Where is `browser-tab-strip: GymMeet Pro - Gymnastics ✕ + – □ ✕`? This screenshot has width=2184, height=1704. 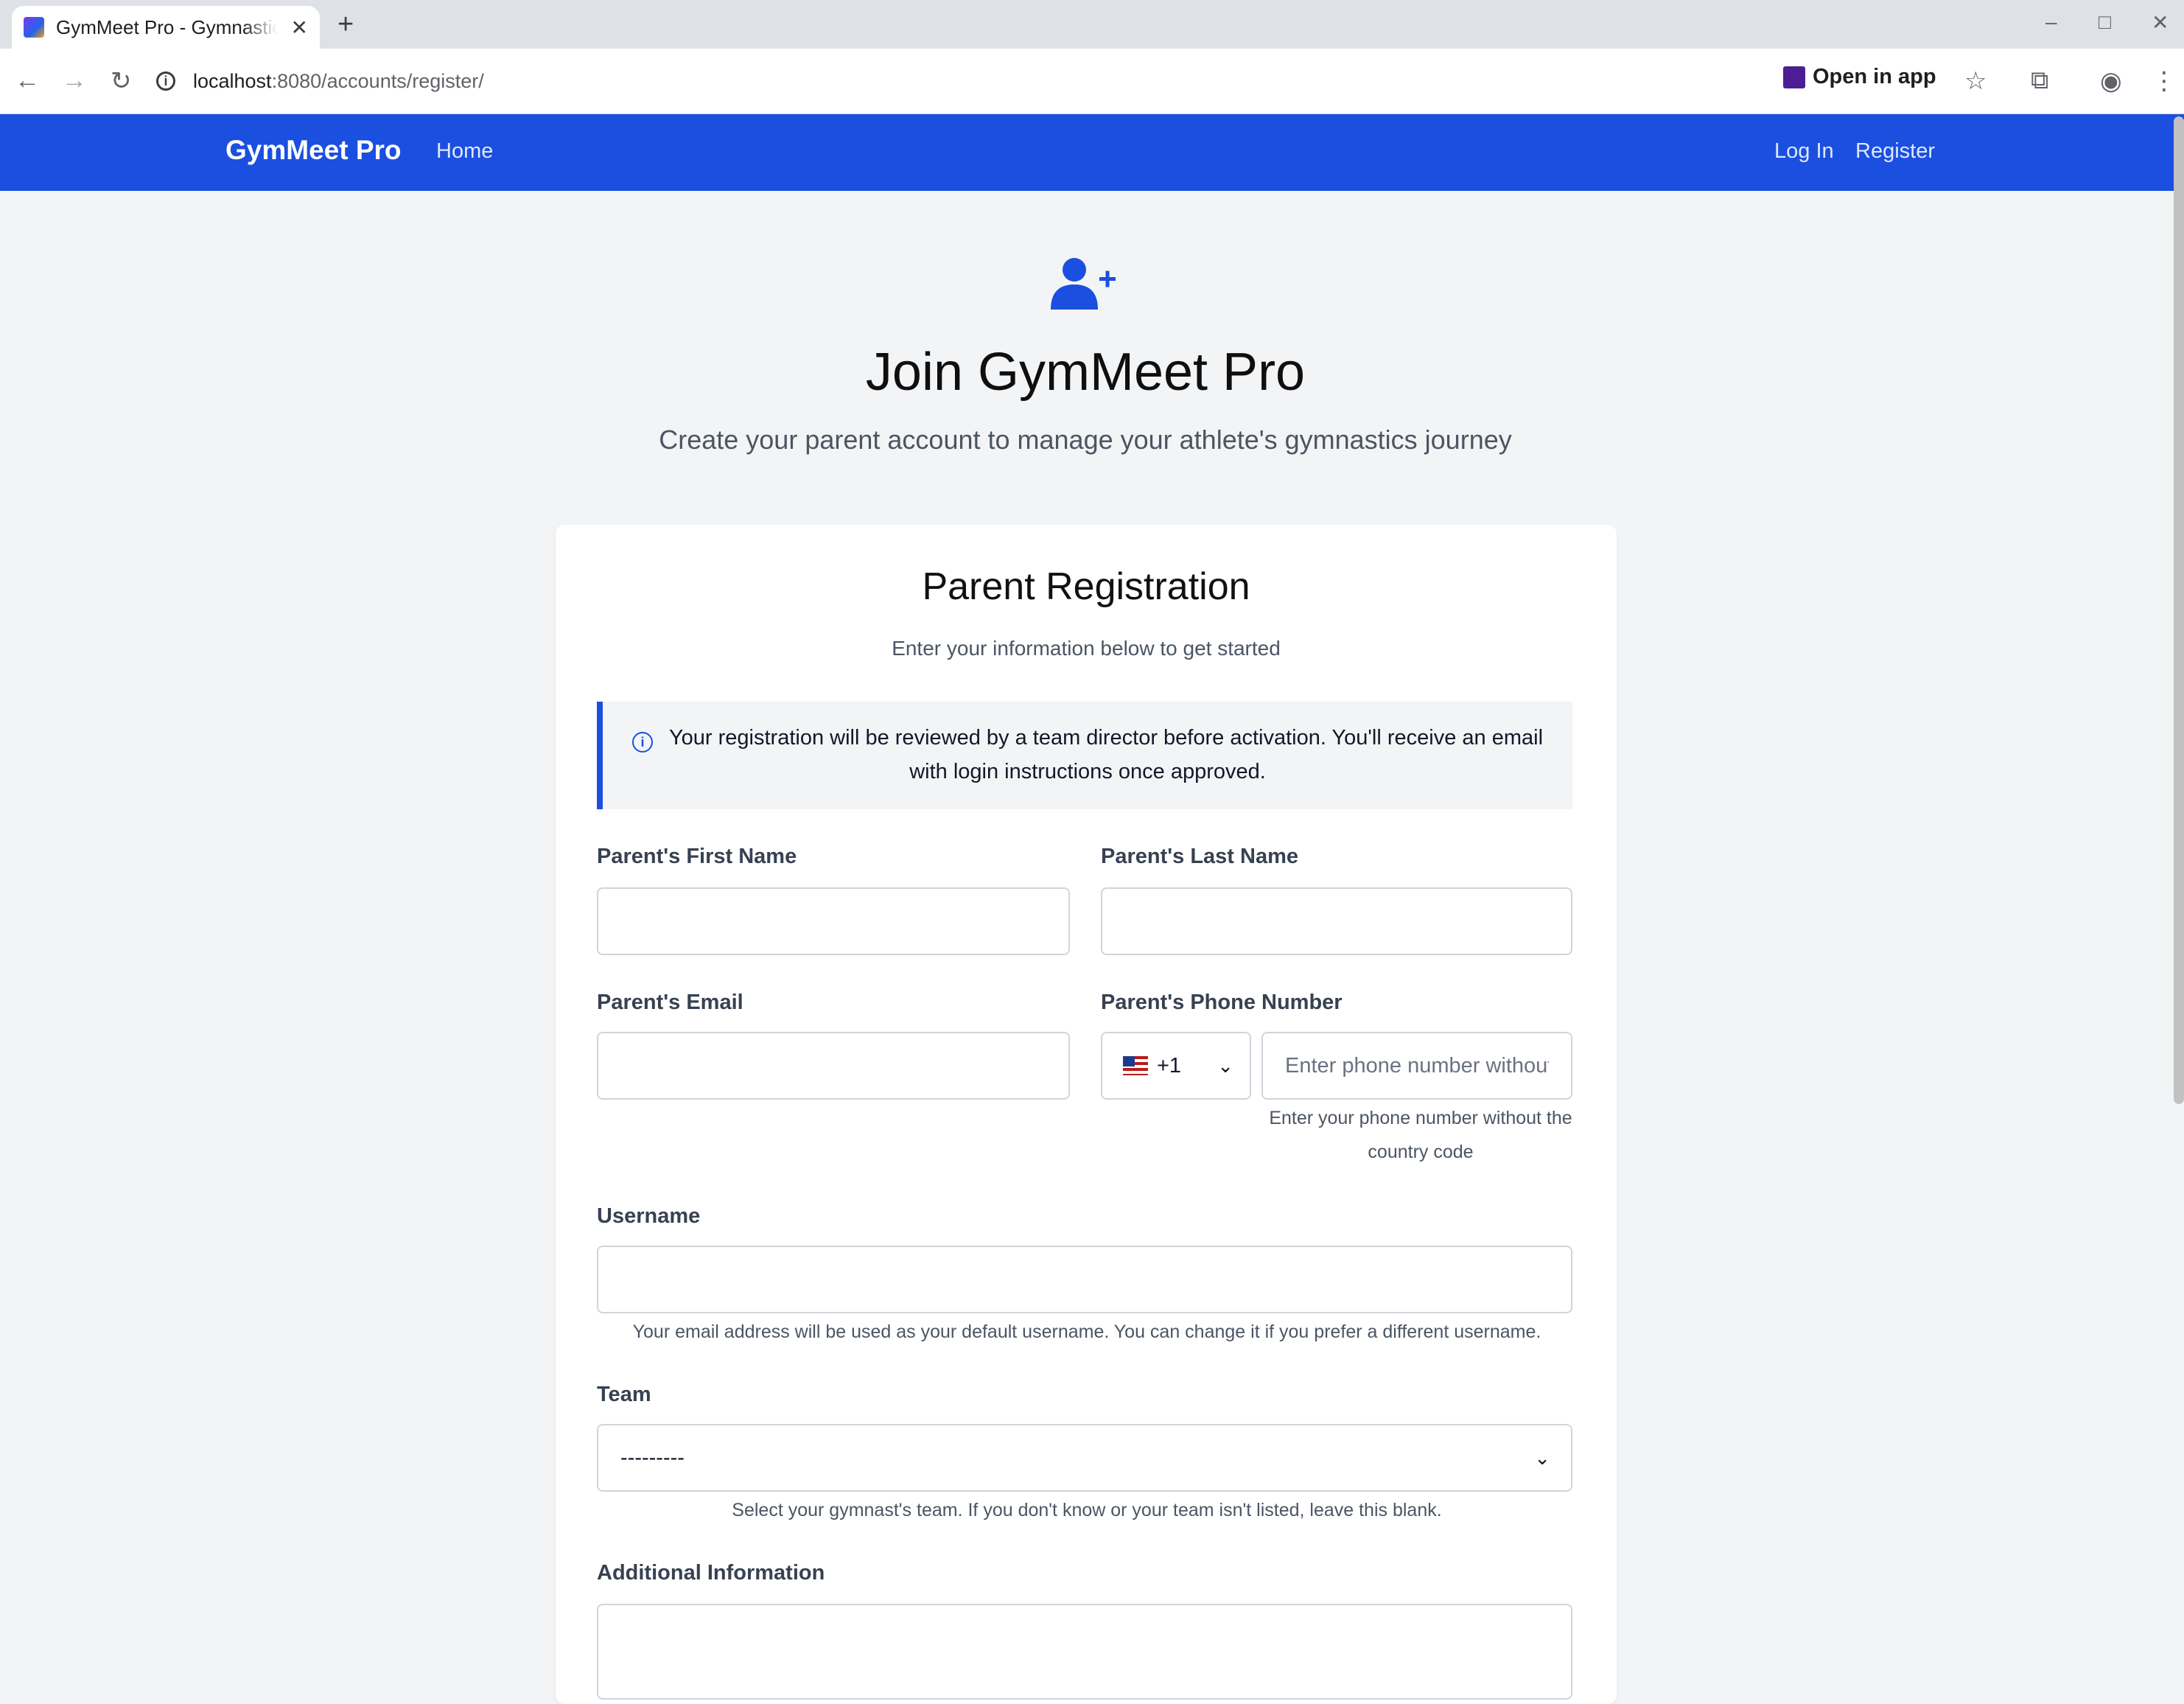 browser-tab-strip: GymMeet Pro - Gymnastics ✕ + – □ ✕ is located at coordinates (1092, 24).